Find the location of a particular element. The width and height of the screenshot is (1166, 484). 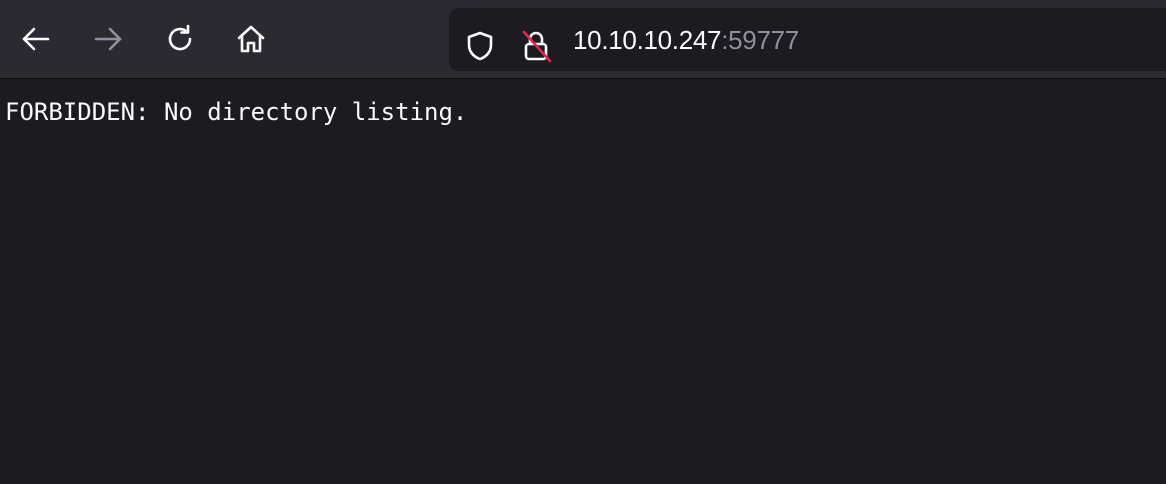

back-button is located at coordinates (36, 39).